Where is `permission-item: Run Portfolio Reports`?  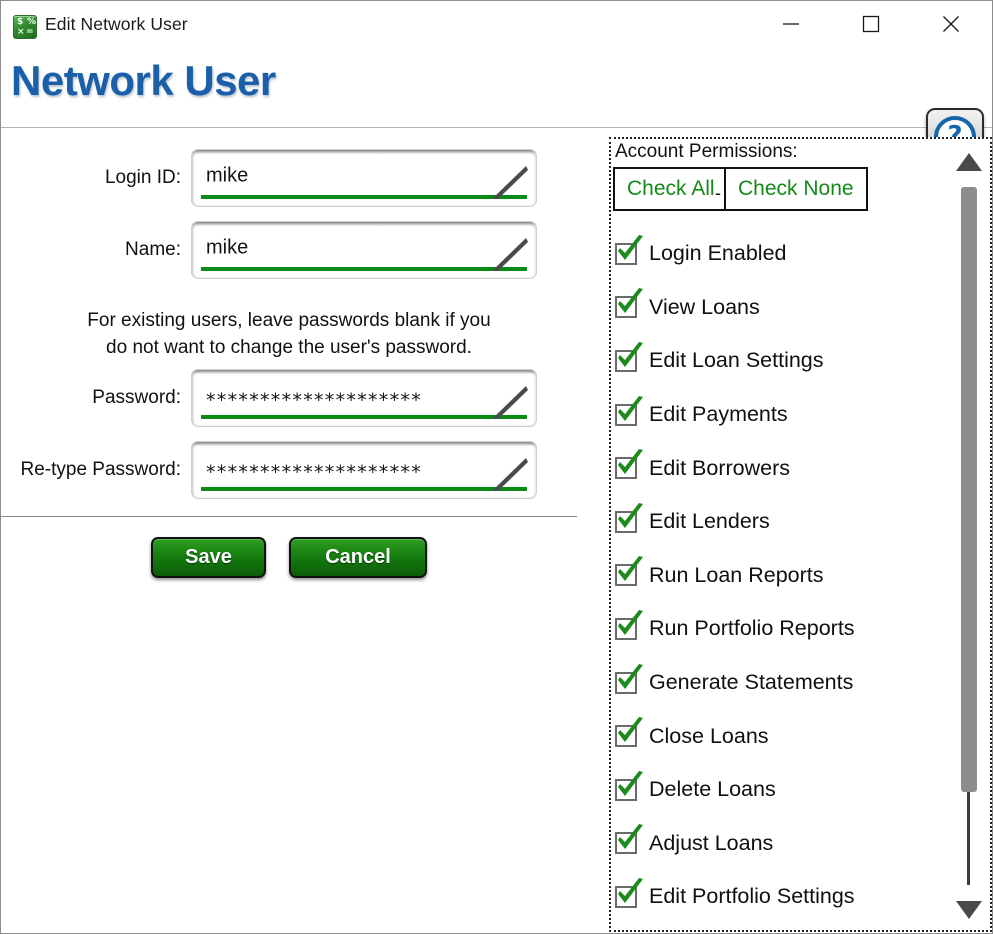 permission-item: Run Portfolio Reports is located at coordinates (785, 629).